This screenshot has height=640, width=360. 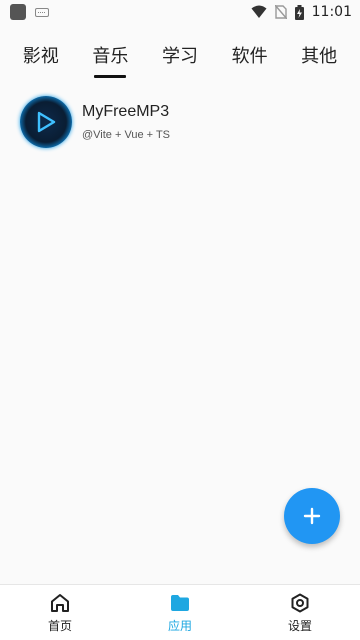 What do you see at coordinates (300, 602) in the screenshot?
I see `settings-hexagon-icon` at bounding box center [300, 602].